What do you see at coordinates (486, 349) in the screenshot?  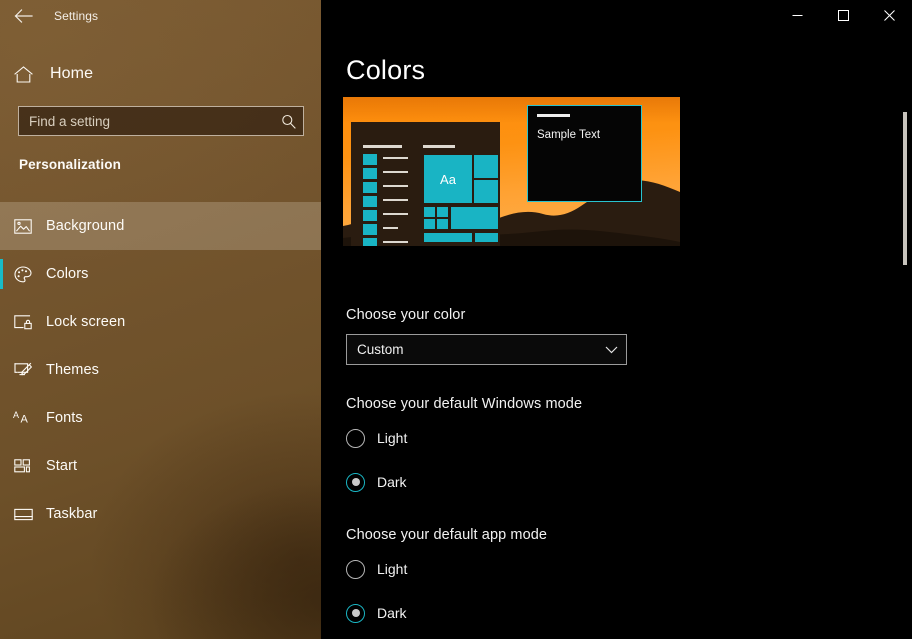 I see `color-mode-dropdown: Custom` at bounding box center [486, 349].